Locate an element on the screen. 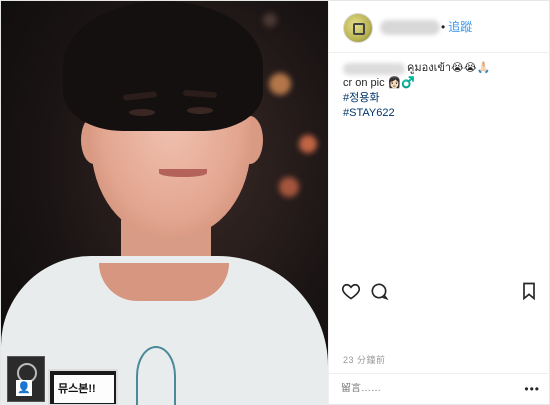  comment-bar: ••• is located at coordinates (439, 389).